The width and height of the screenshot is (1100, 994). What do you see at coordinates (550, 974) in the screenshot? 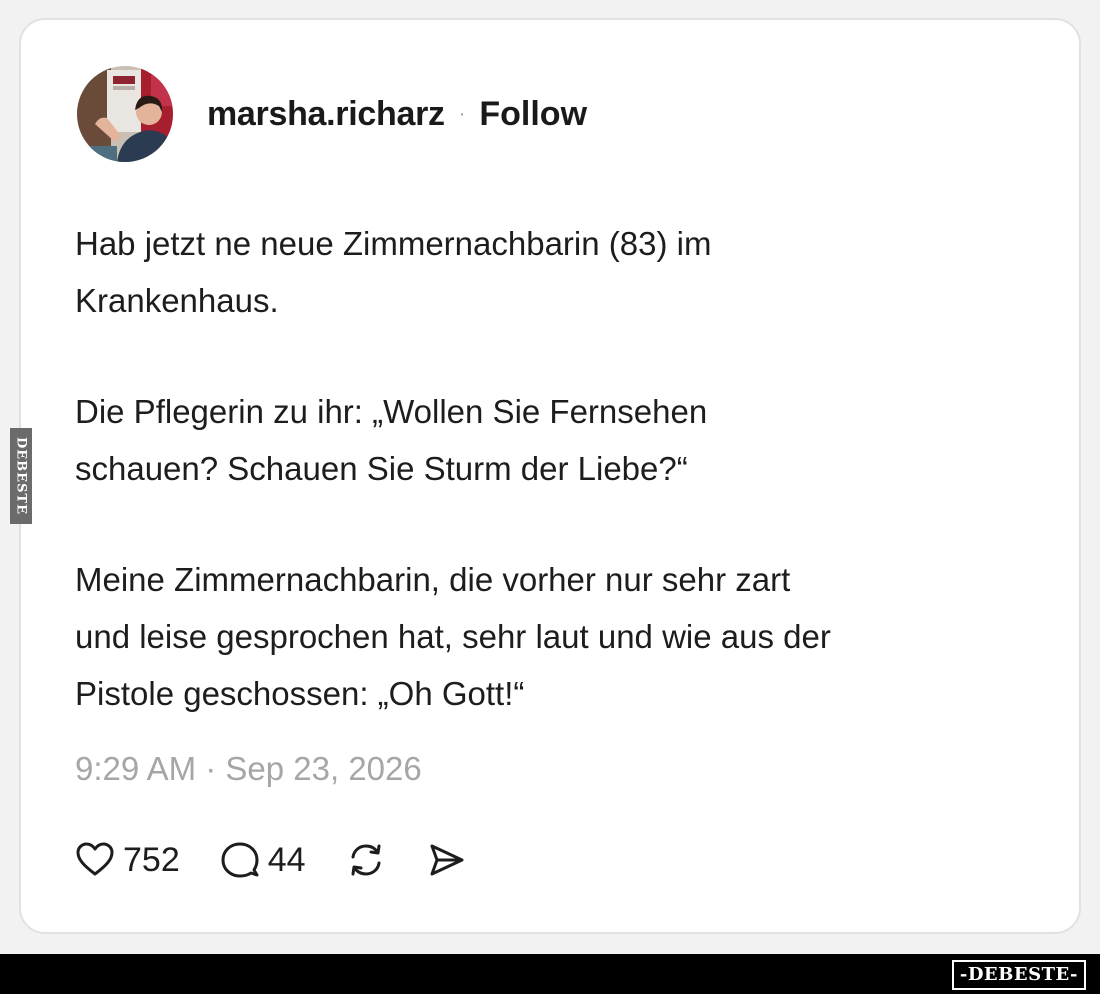
I see `footer-bar: -DEBESTE-` at bounding box center [550, 974].